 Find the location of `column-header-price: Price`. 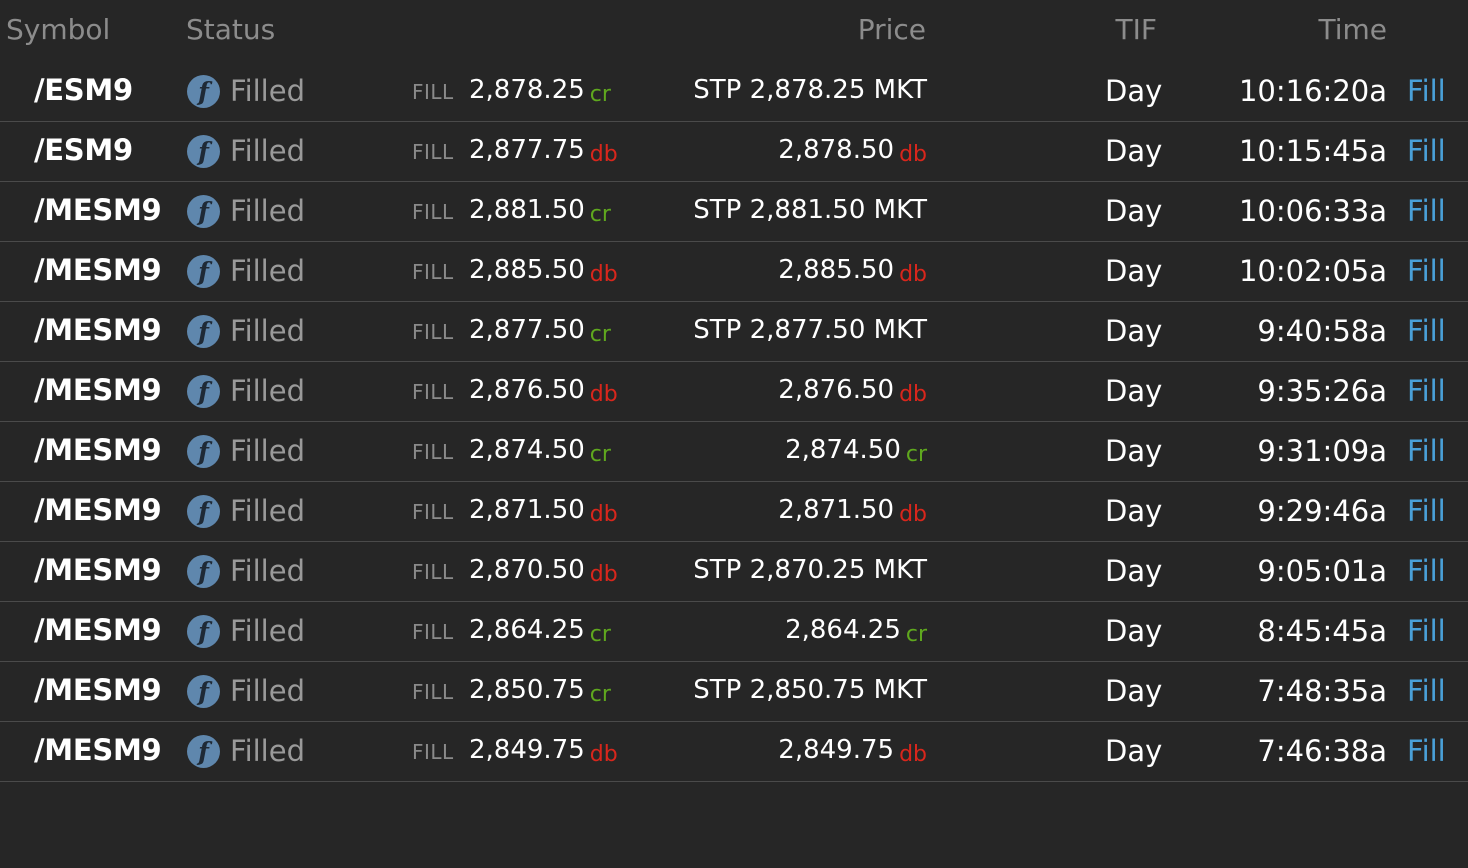

column-header-price: Price is located at coordinates (892, 29).